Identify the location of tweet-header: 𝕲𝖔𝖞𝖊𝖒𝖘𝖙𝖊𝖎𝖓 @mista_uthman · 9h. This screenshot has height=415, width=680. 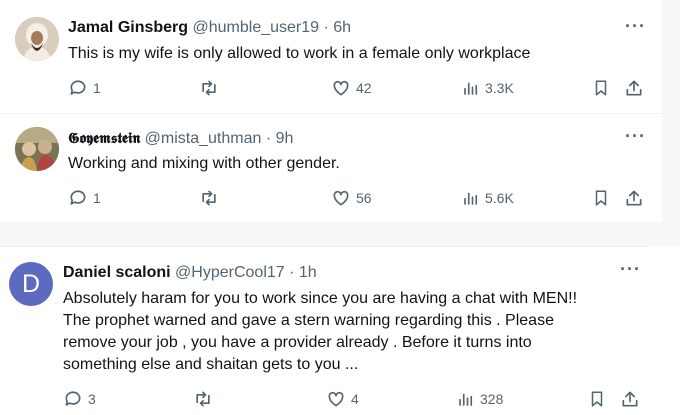
(180, 138).